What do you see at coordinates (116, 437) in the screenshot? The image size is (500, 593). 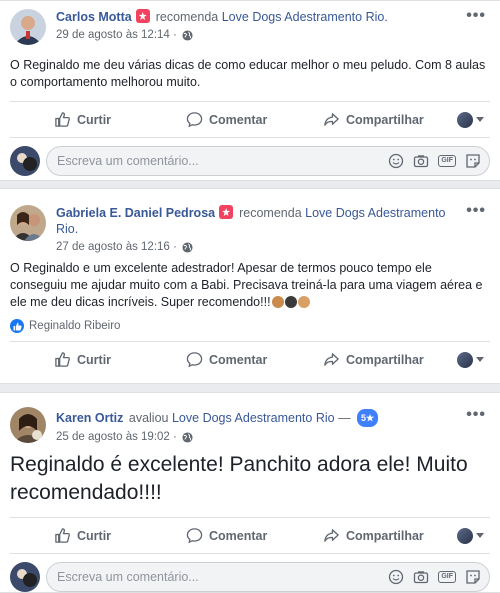 I see `post-date: 25 de agosto às 19:02 ·` at bounding box center [116, 437].